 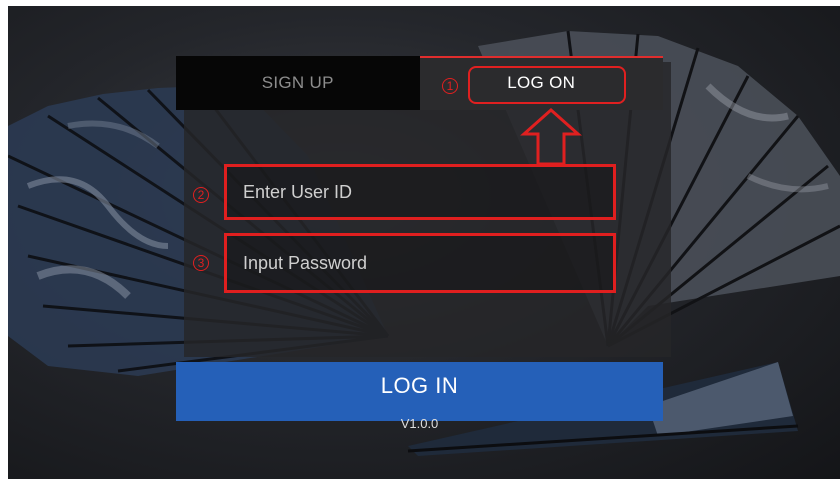 I want to click on step-marker-2: 2, so click(x=201, y=195).